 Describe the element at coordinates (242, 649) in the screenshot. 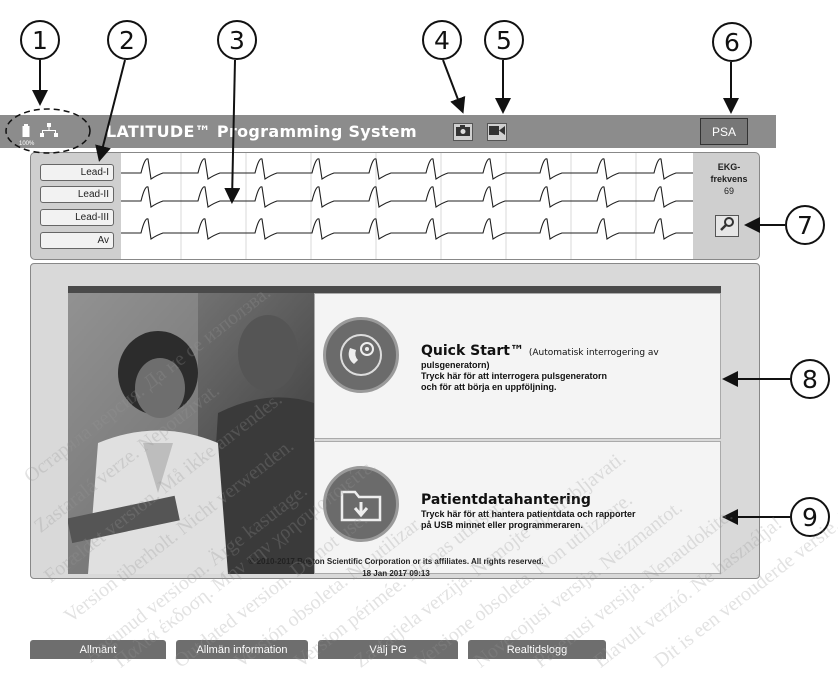

I see `tab-general-information: Allmän information` at that location.